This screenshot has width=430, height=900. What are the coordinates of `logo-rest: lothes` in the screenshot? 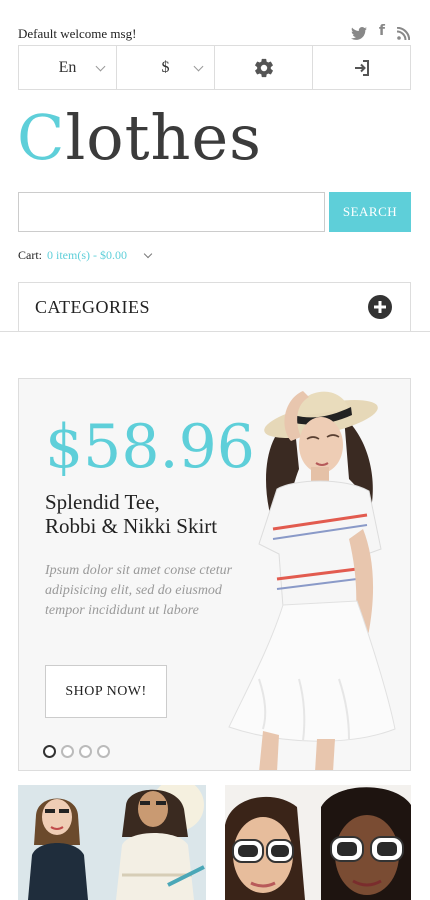 It's located at (163, 137).